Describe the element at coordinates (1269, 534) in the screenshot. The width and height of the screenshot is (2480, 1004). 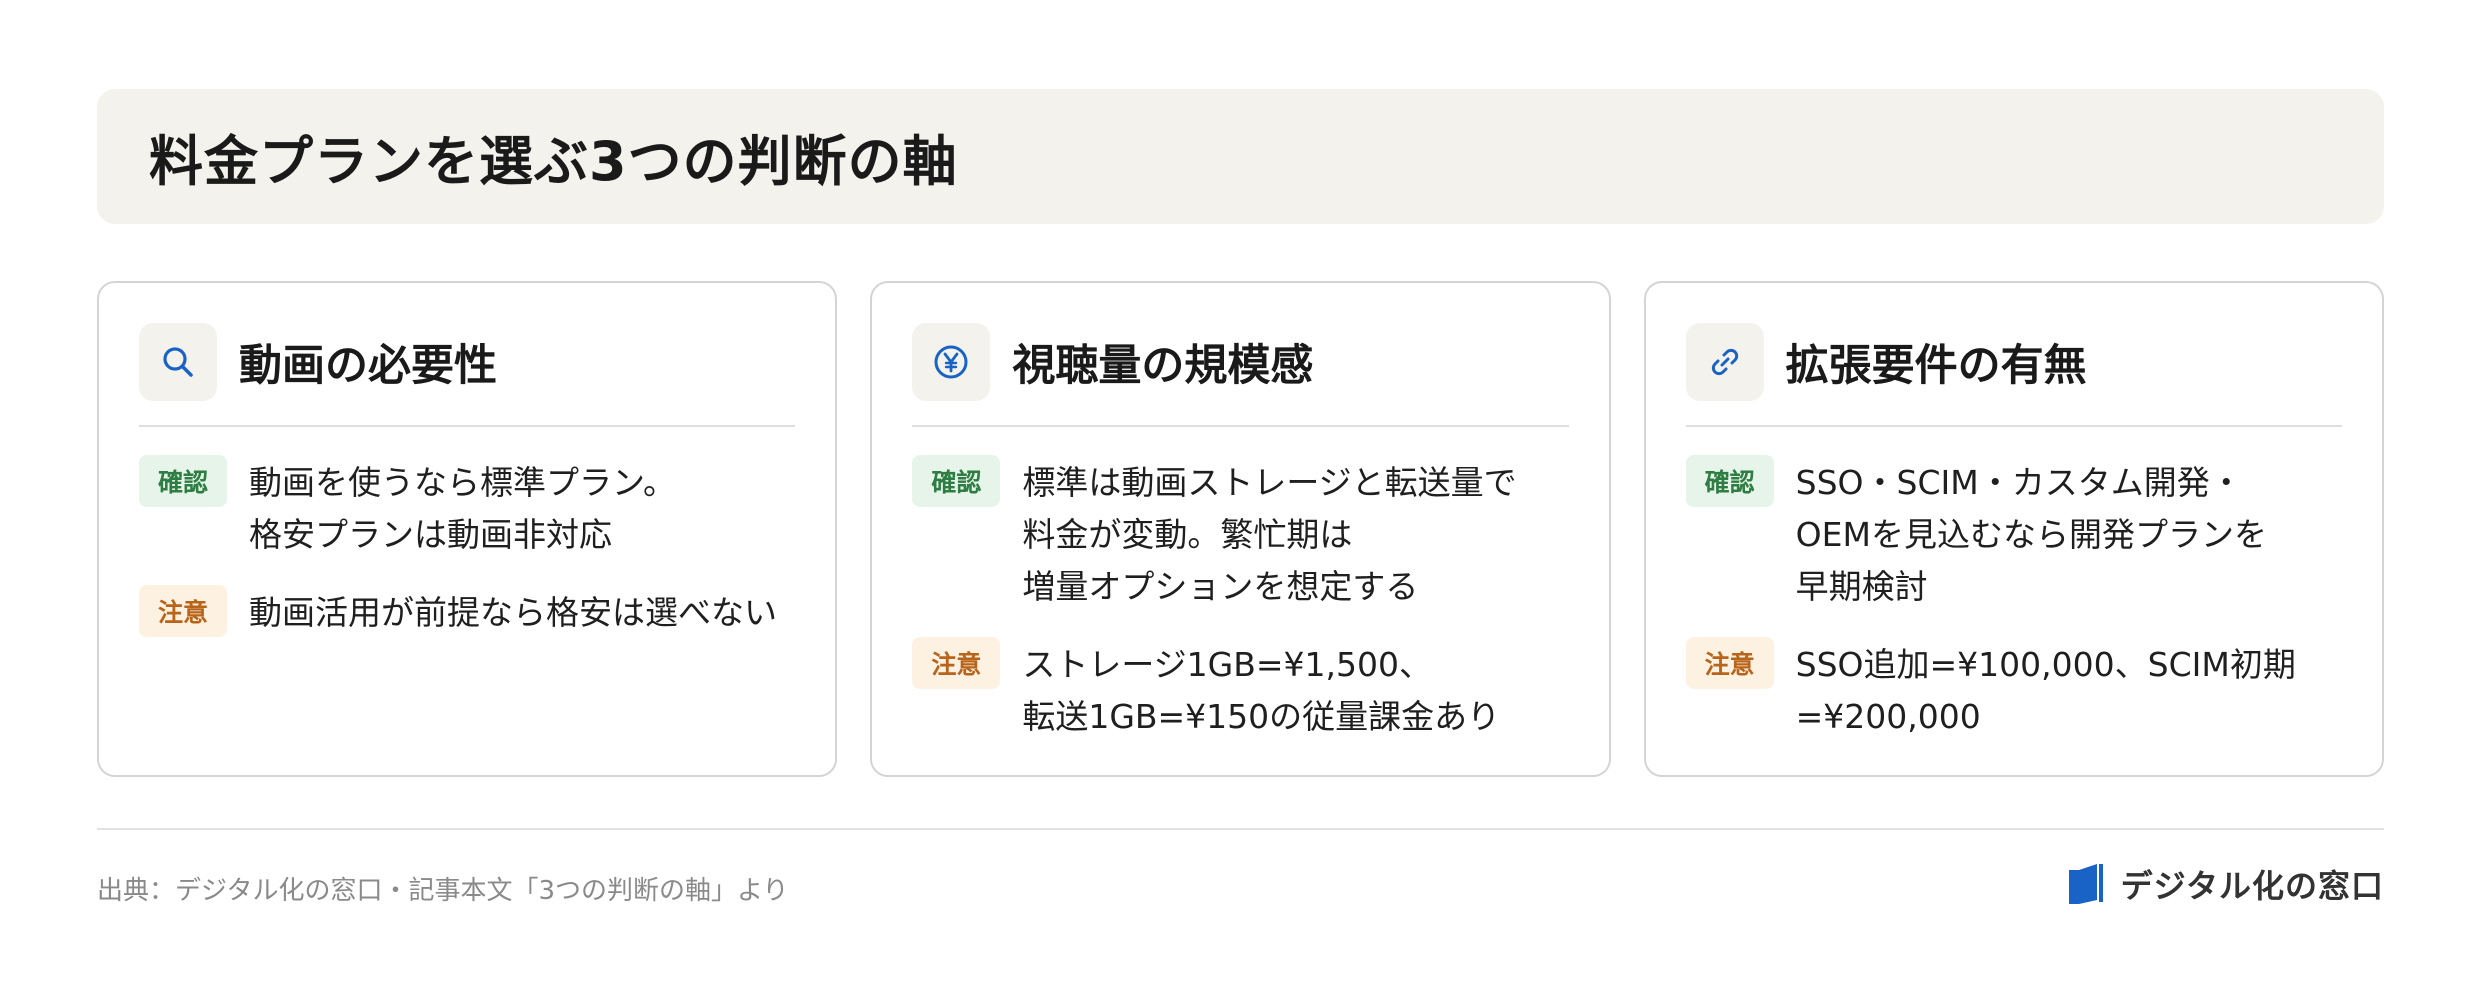
I see `row-text: 標準は動画ストレージと転送量で 料金が変動。繁忙期は 増量オプションを想定する` at that location.